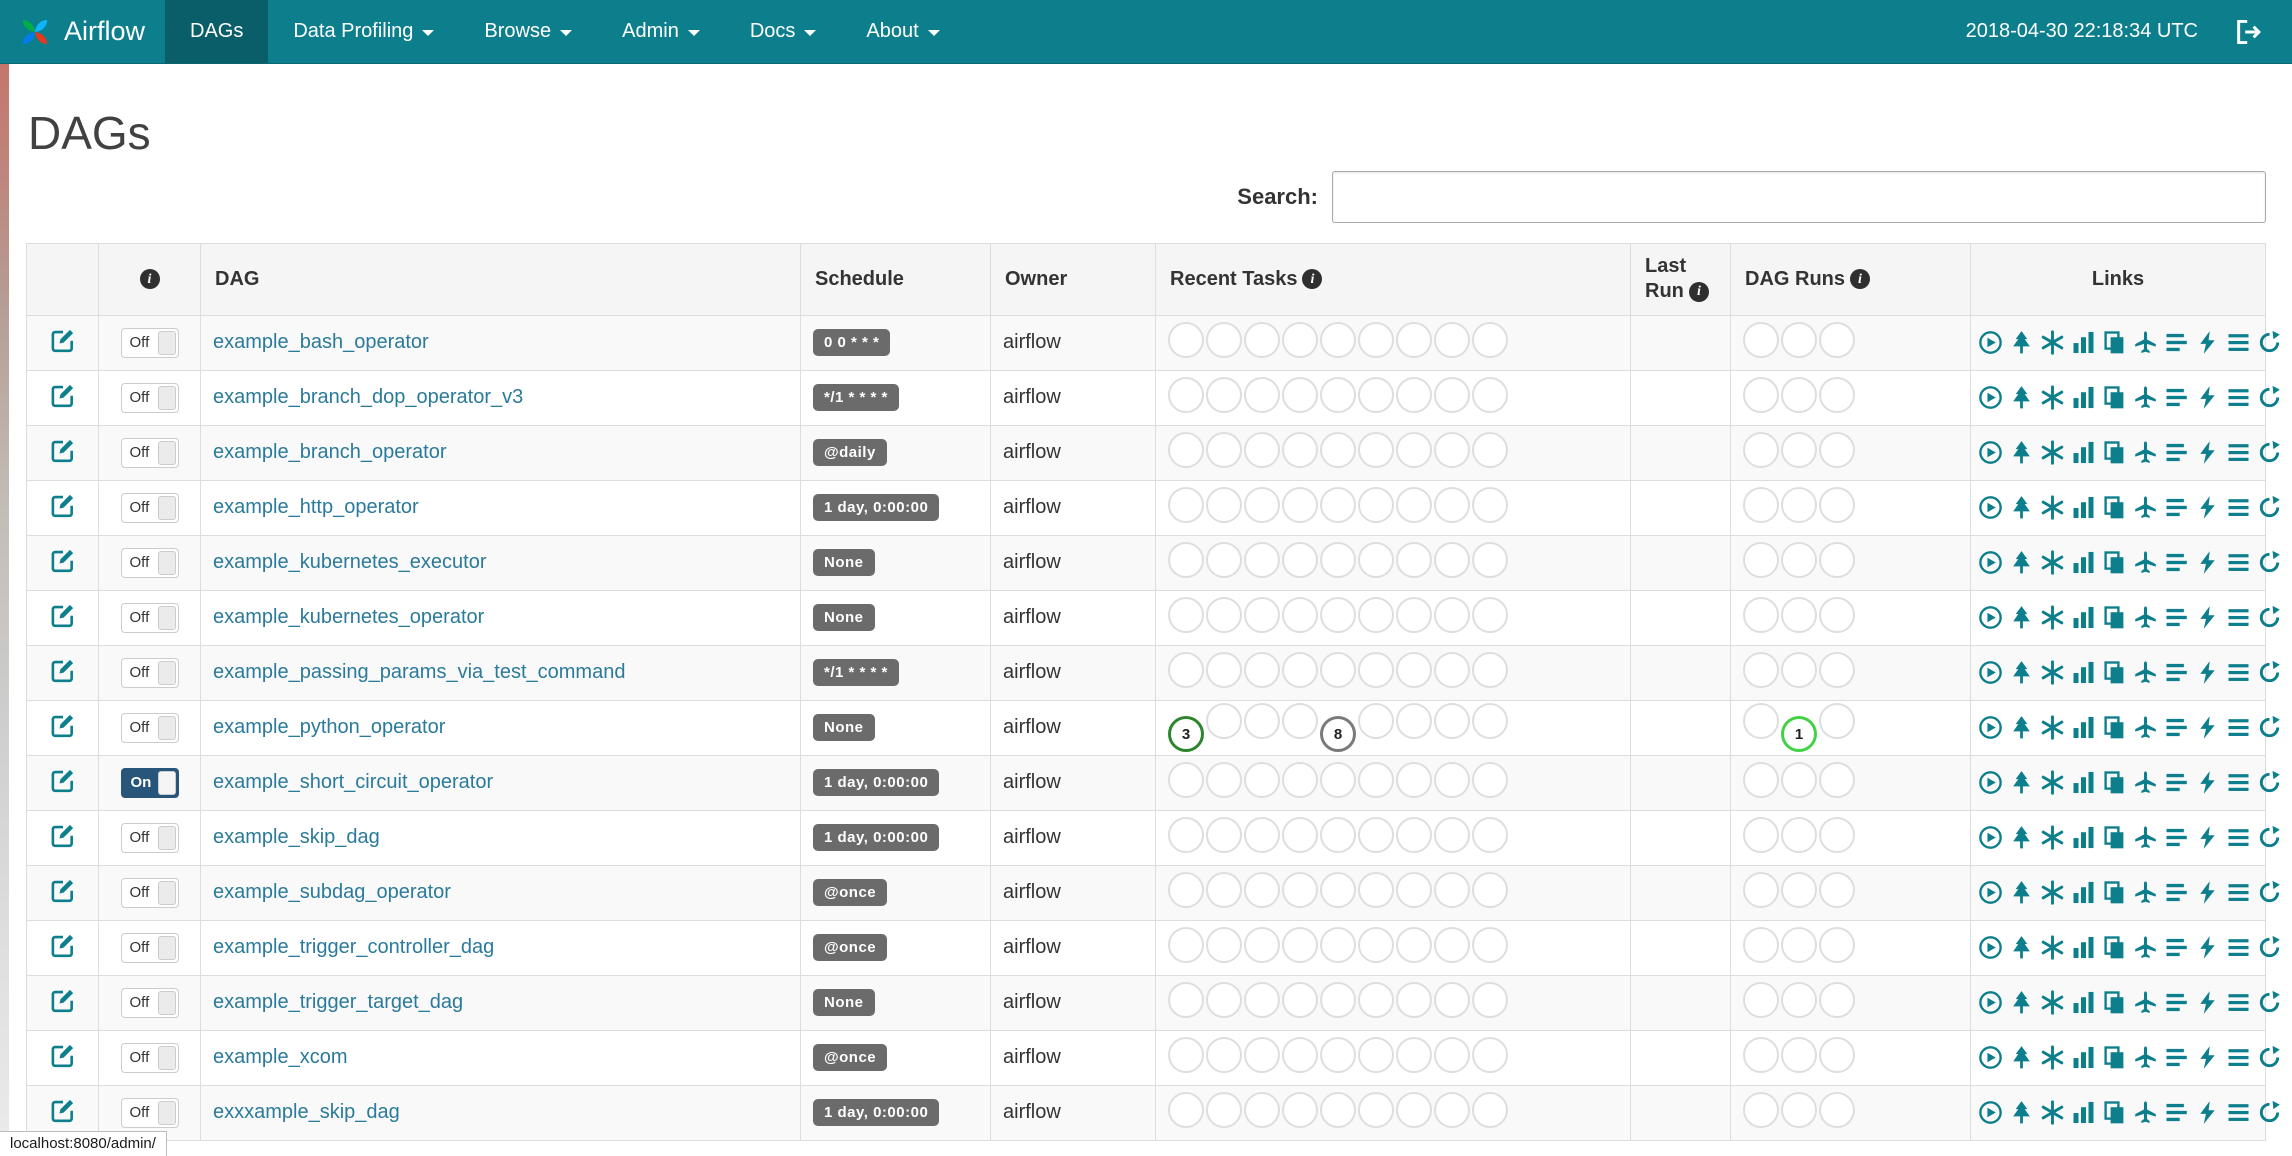  What do you see at coordinates (338, 1002) in the screenshot?
I see `dag-link: example_trigger_target_dag` at bounding box center [338, 1002].